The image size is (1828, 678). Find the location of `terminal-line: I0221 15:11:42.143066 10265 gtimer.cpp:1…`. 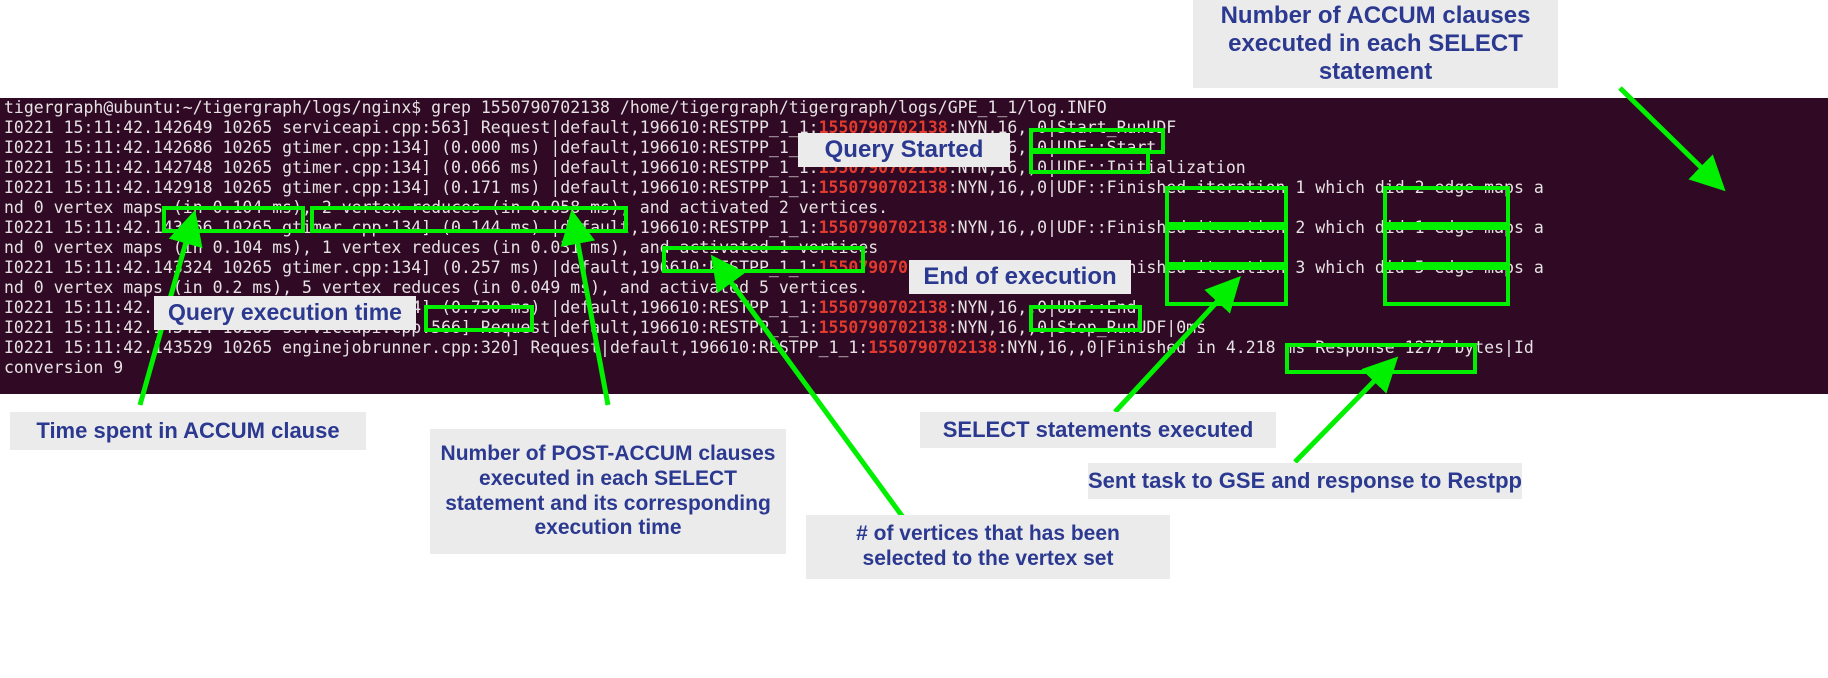

terminal-line: I0221 15:11:42.143066 10265 gtimer.cpp:1… is located at coordinates (774, 227).